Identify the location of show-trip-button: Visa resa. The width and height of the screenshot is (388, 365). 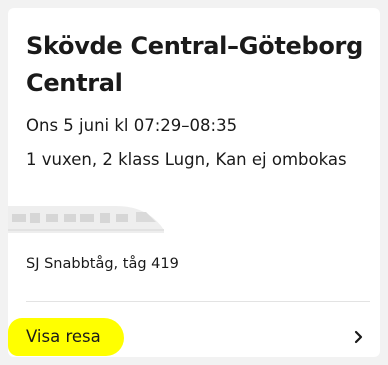
(194, 335).